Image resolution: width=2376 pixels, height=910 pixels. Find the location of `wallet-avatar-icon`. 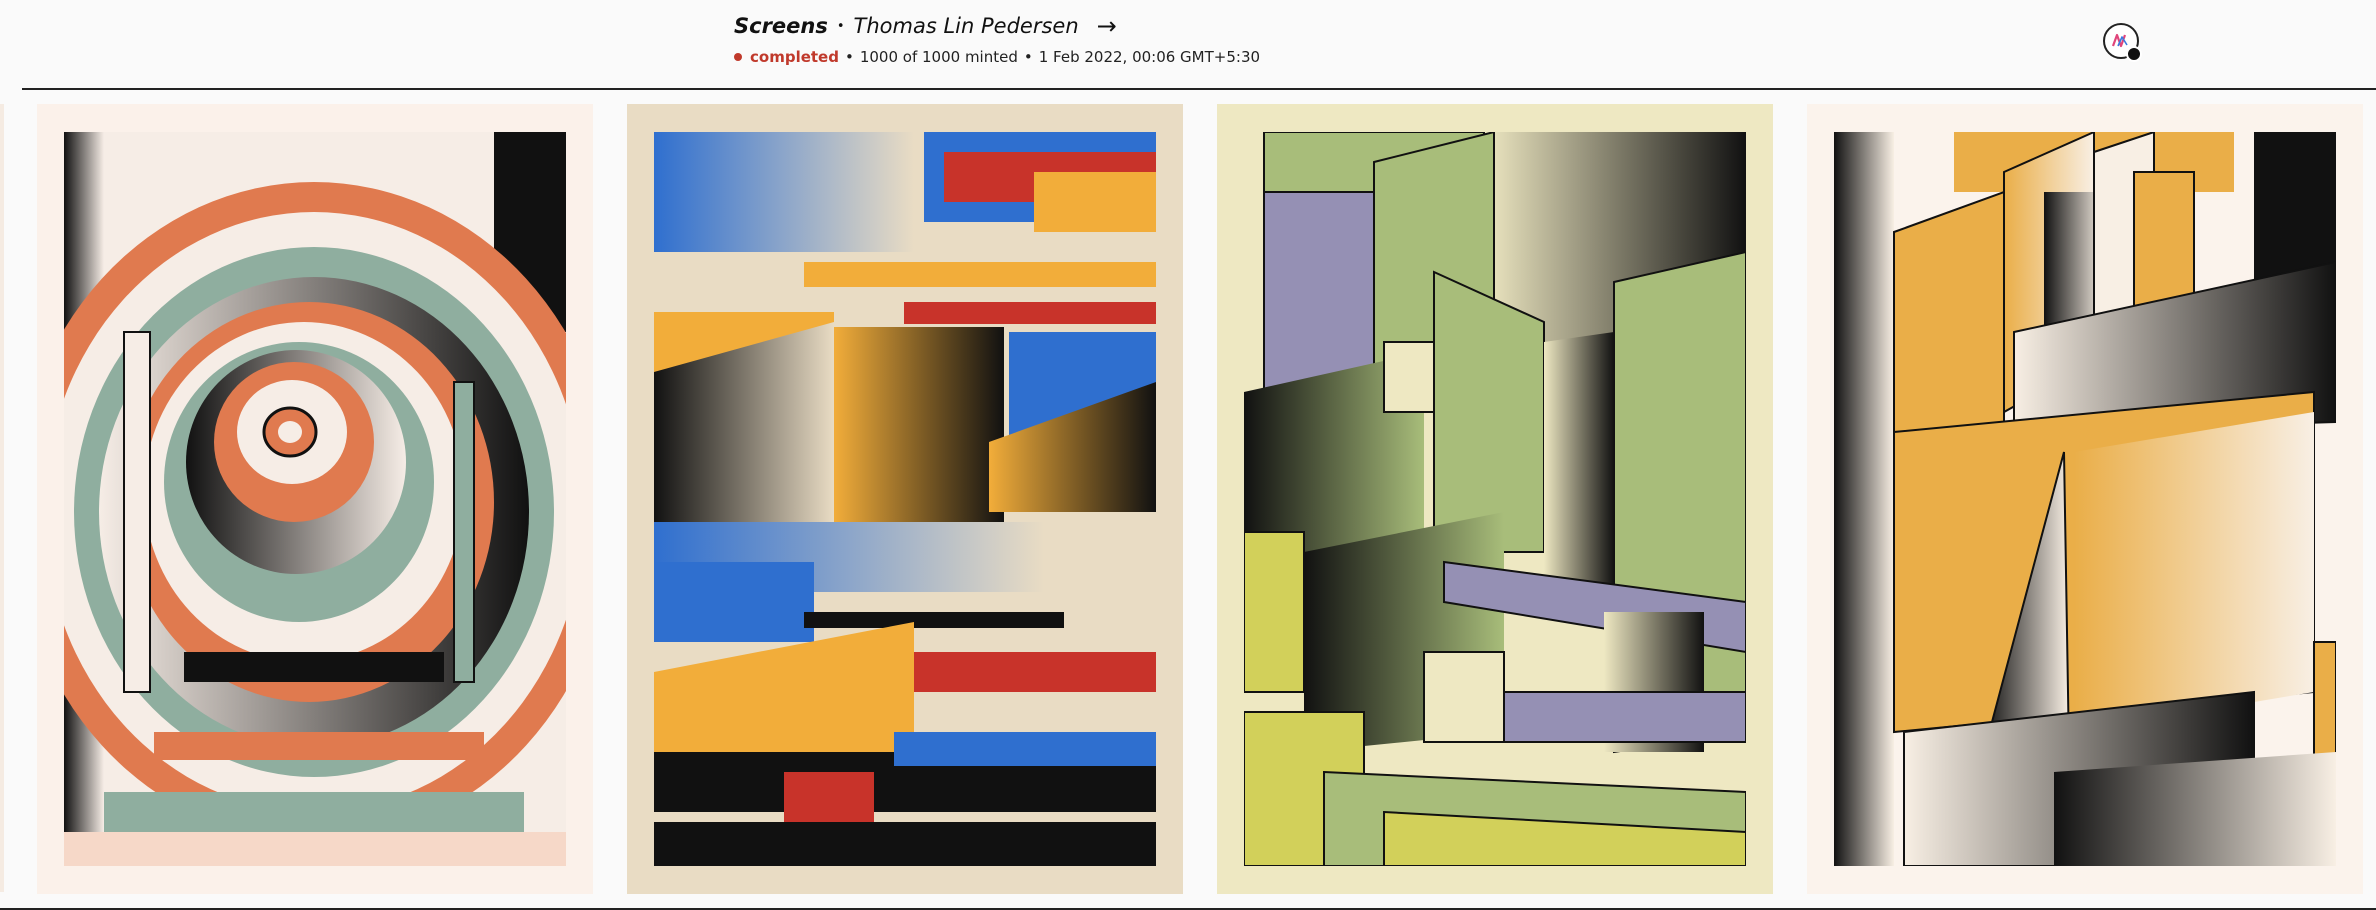

wallet-avatar-icon is located at coordinates (2122, 42).